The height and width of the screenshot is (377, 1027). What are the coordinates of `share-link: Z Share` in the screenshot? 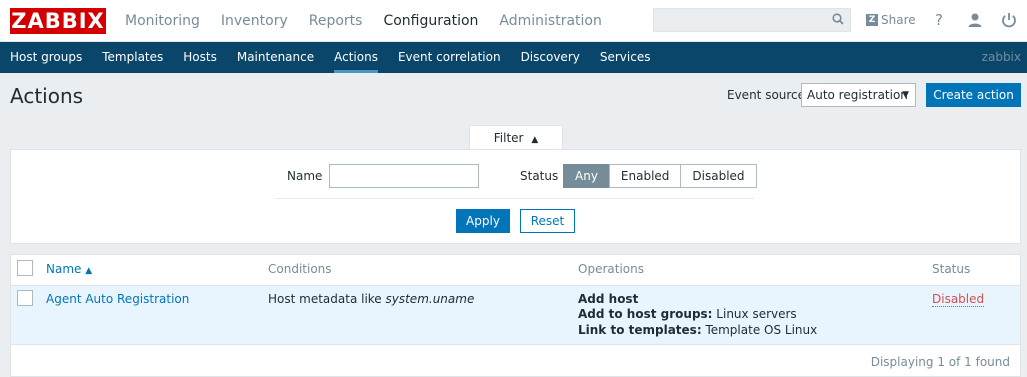 It's located at (891, 20).